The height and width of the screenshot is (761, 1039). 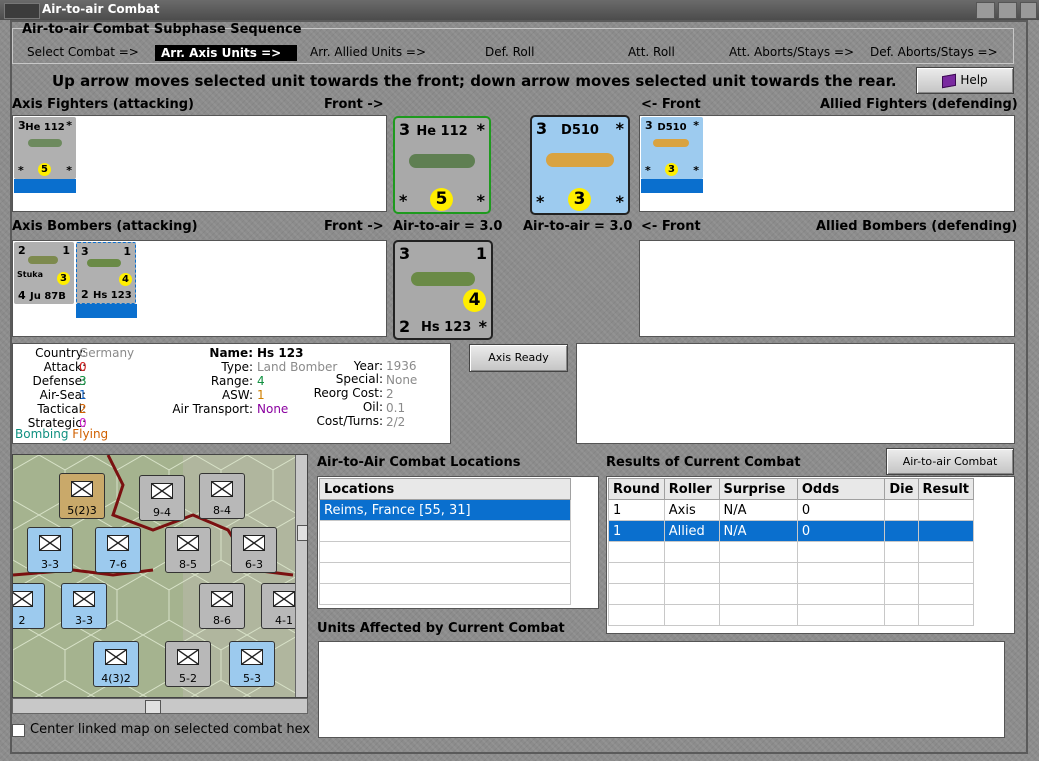 I want to click on country-value: Germany, so click(x=107, y=353).